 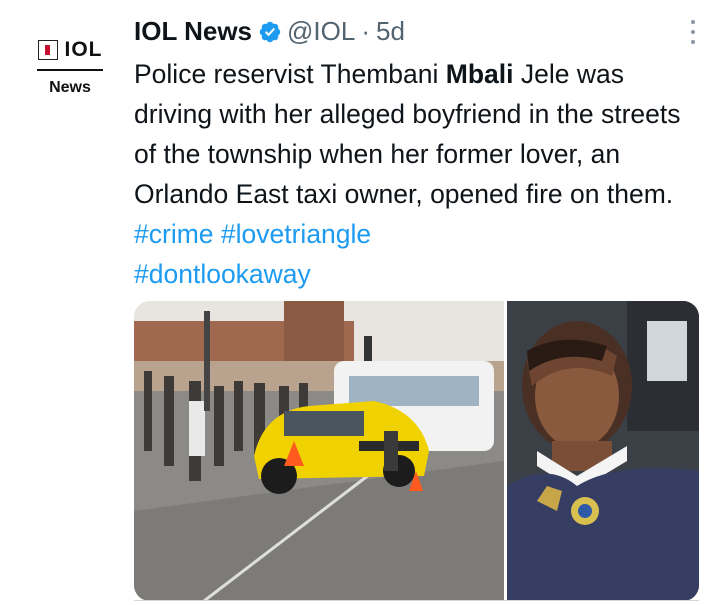 I want to click on logo-subtitle: News, so click(x=70, y=87).